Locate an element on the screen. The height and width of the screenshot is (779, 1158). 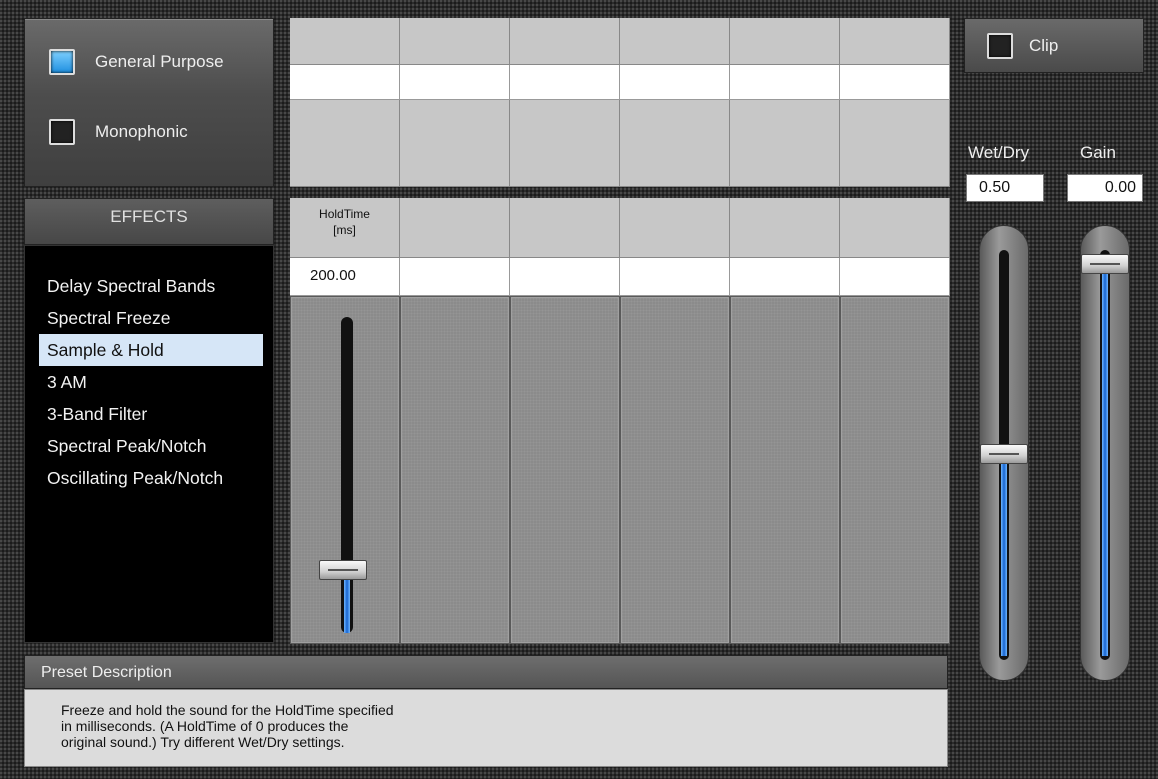
hold-time-slider-fill is located at coordinates (347, 605).